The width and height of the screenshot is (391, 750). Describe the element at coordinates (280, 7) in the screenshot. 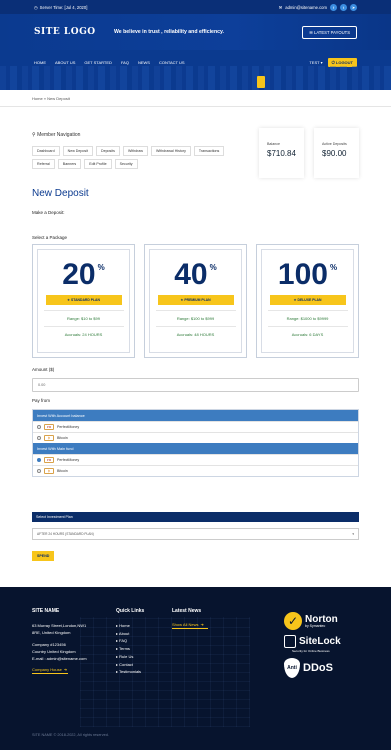

I see `mail-icon: ✉` at that location.